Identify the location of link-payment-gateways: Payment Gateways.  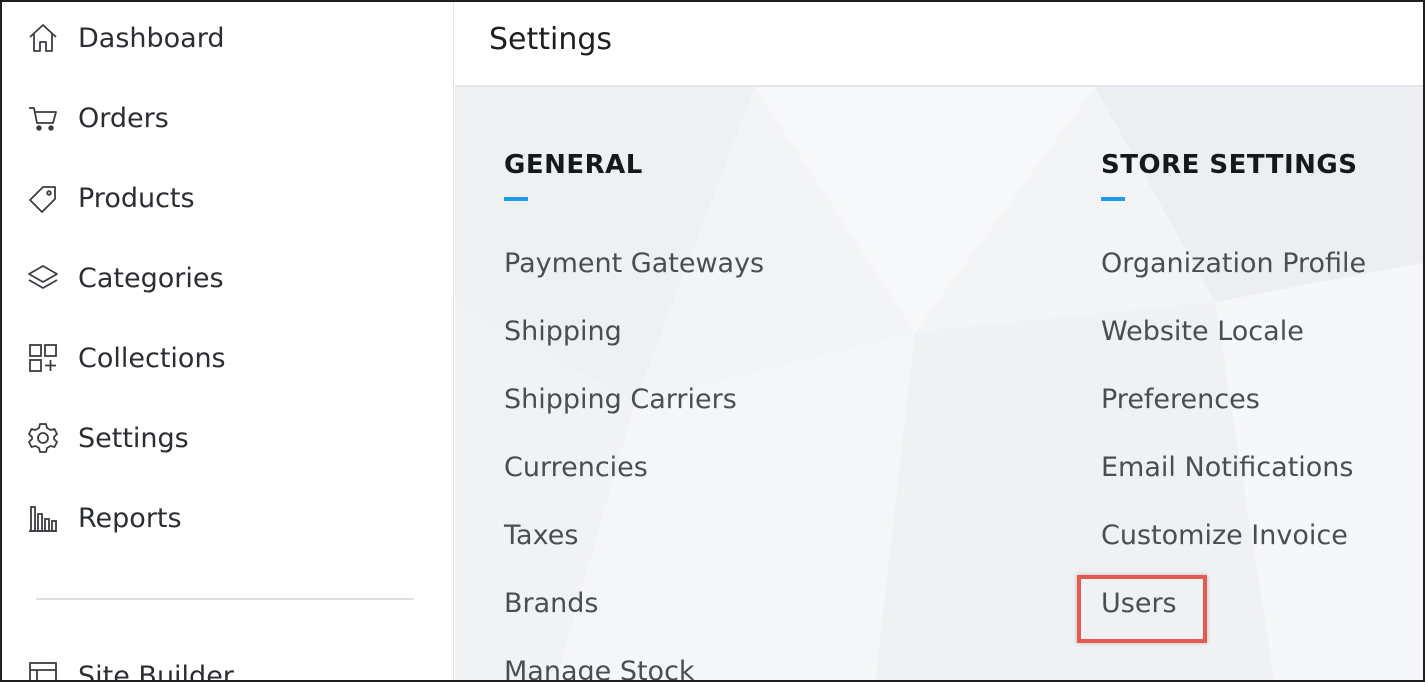
(634, 263).